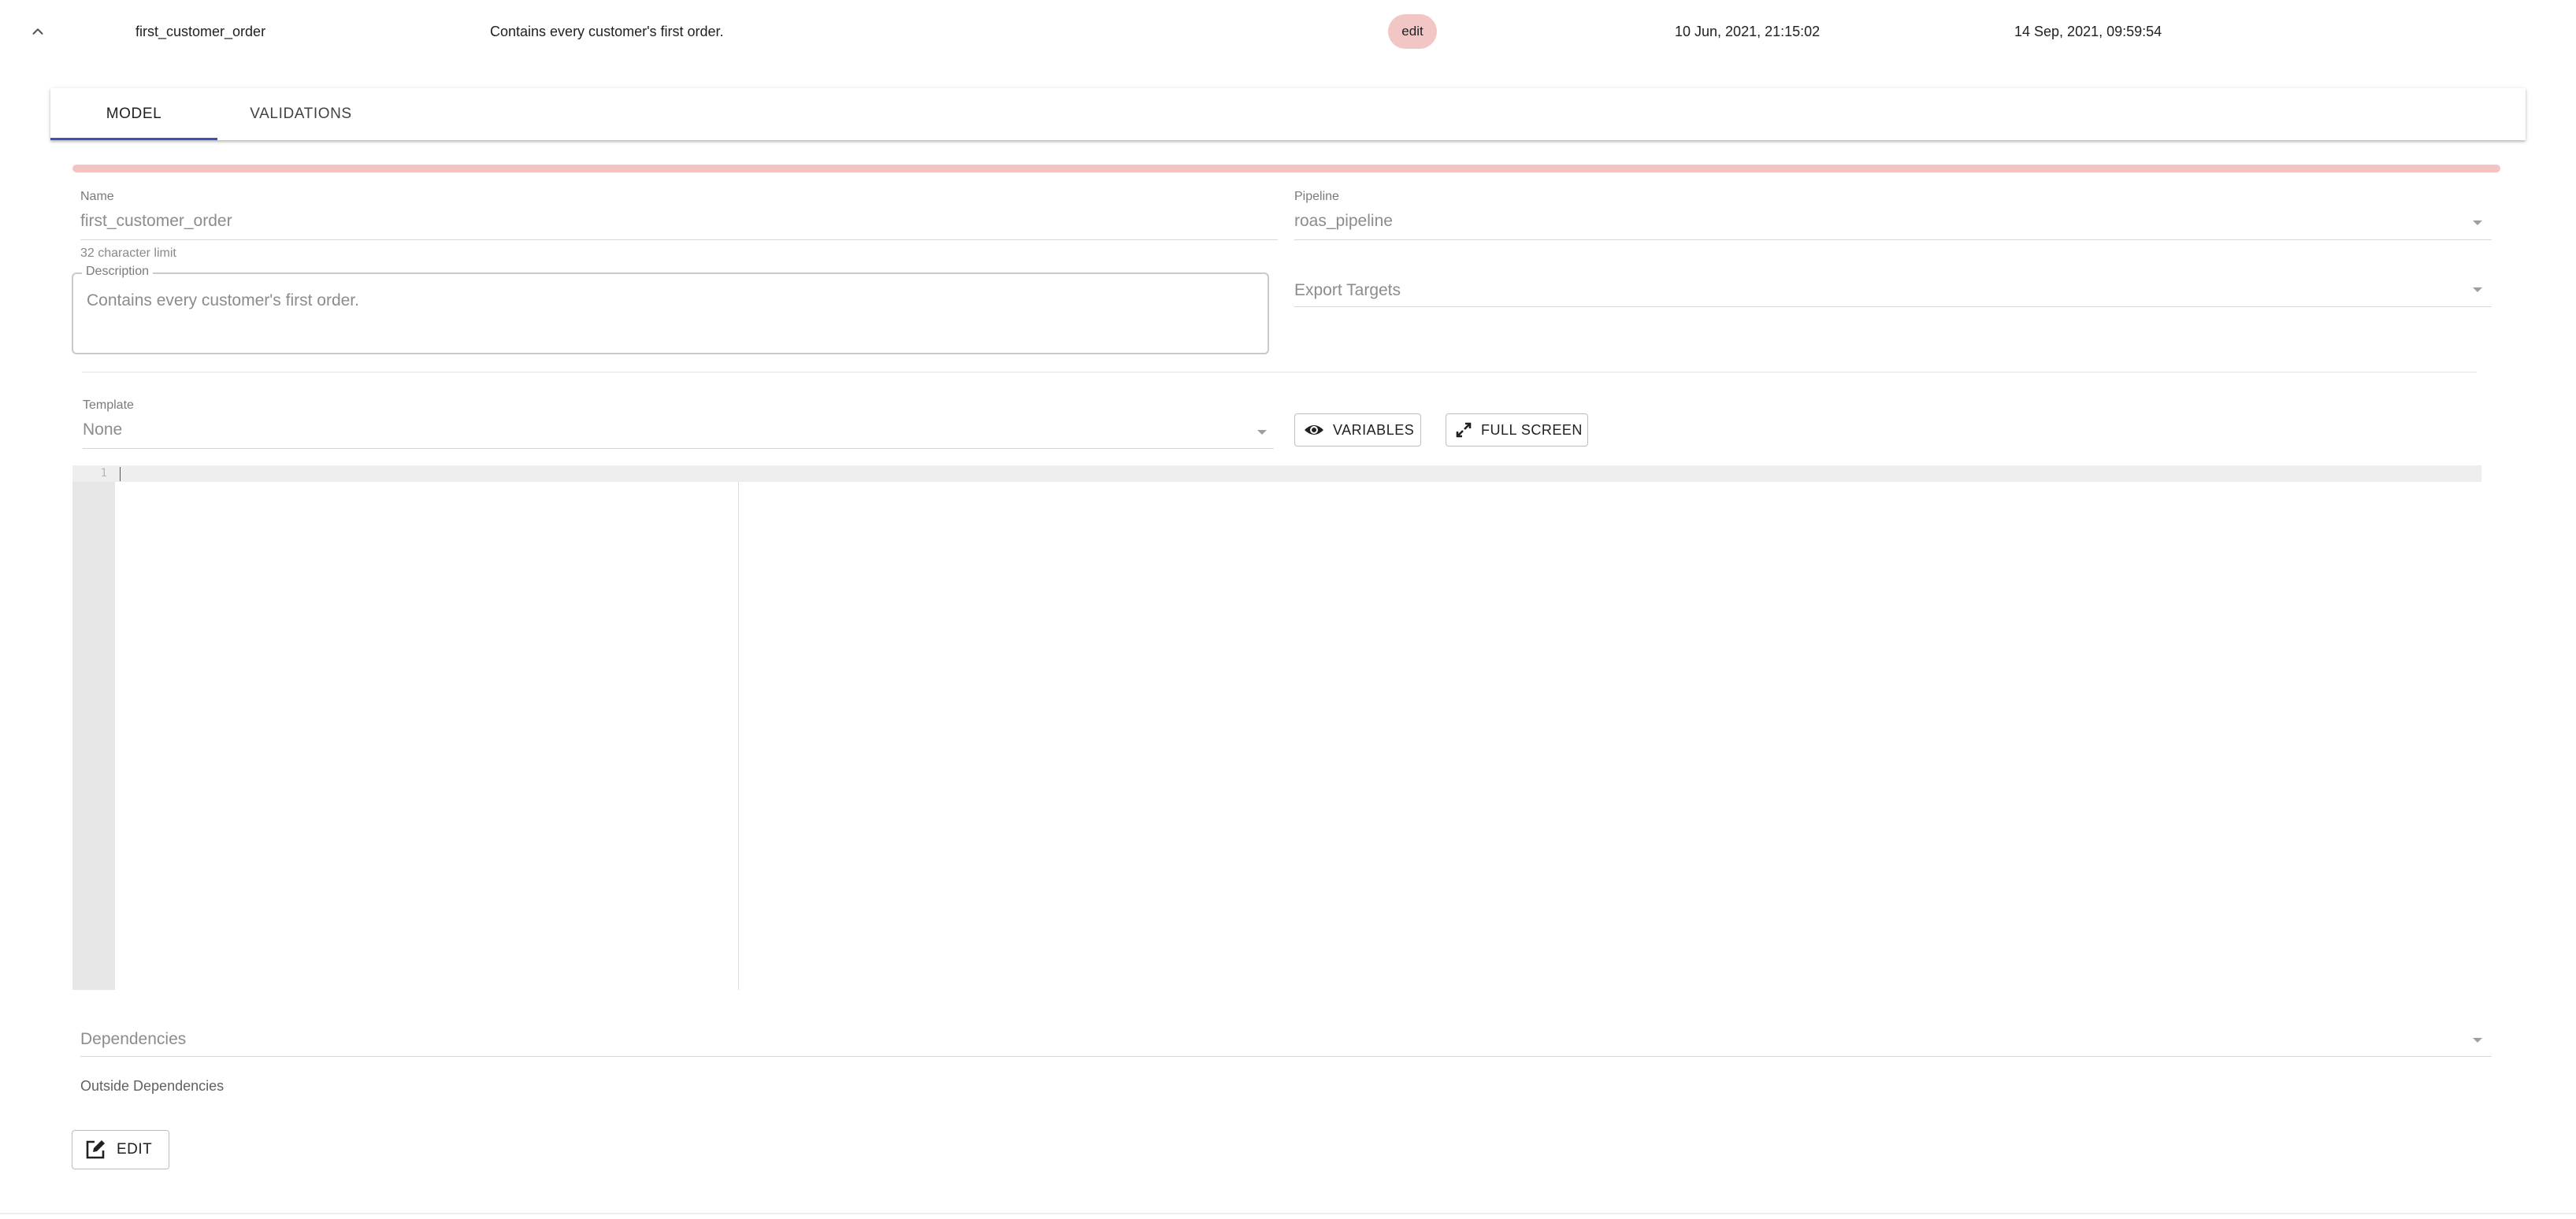 The width and height of the screenshot is (2576, 1219). I want to click on active-tab-indicator, so click(133, 139).